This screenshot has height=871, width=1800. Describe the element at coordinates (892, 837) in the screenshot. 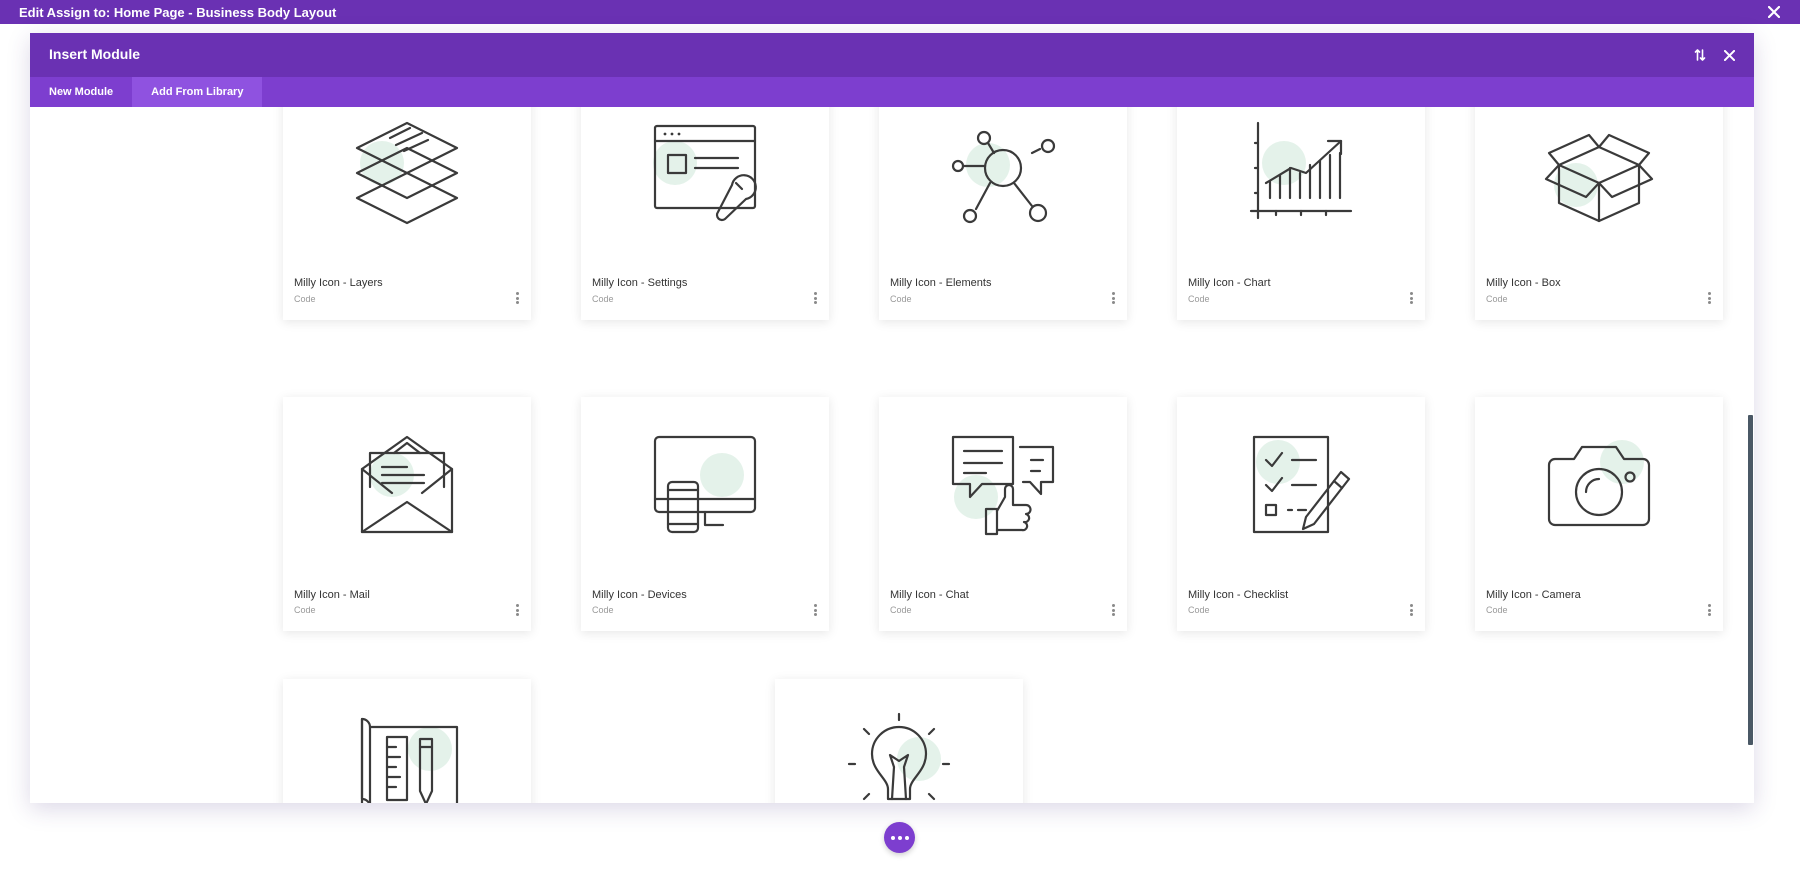

I see `dots-icon` at that location.